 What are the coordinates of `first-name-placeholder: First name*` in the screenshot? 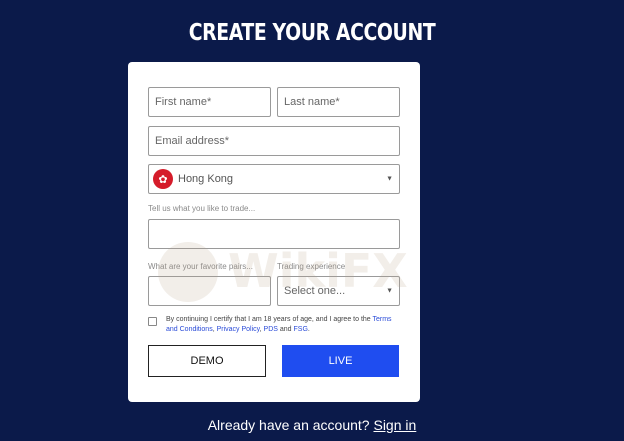 It's located at (183, 102).